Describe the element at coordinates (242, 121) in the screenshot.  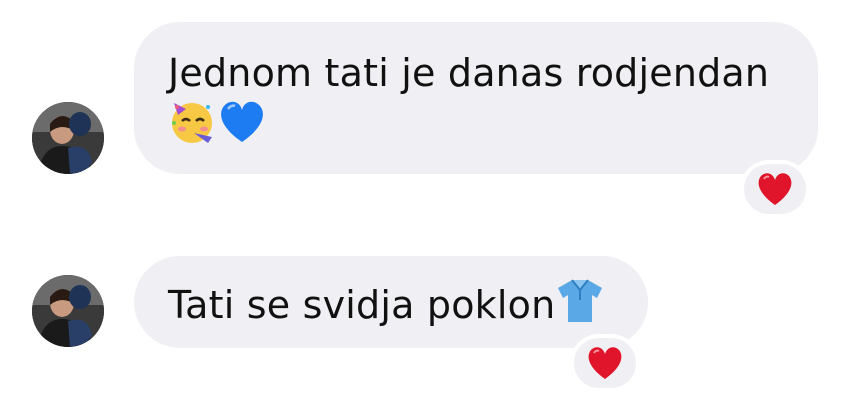
I see `blue-heart-emoji-icon` at that location.